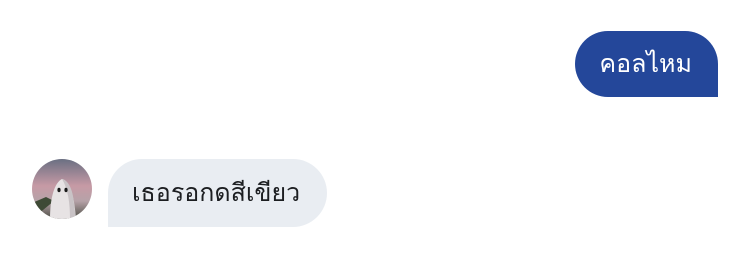 This screenshot has height=260, width=749. I want to click on outgoing-message-text: คอลไหม, so click(645, 63).